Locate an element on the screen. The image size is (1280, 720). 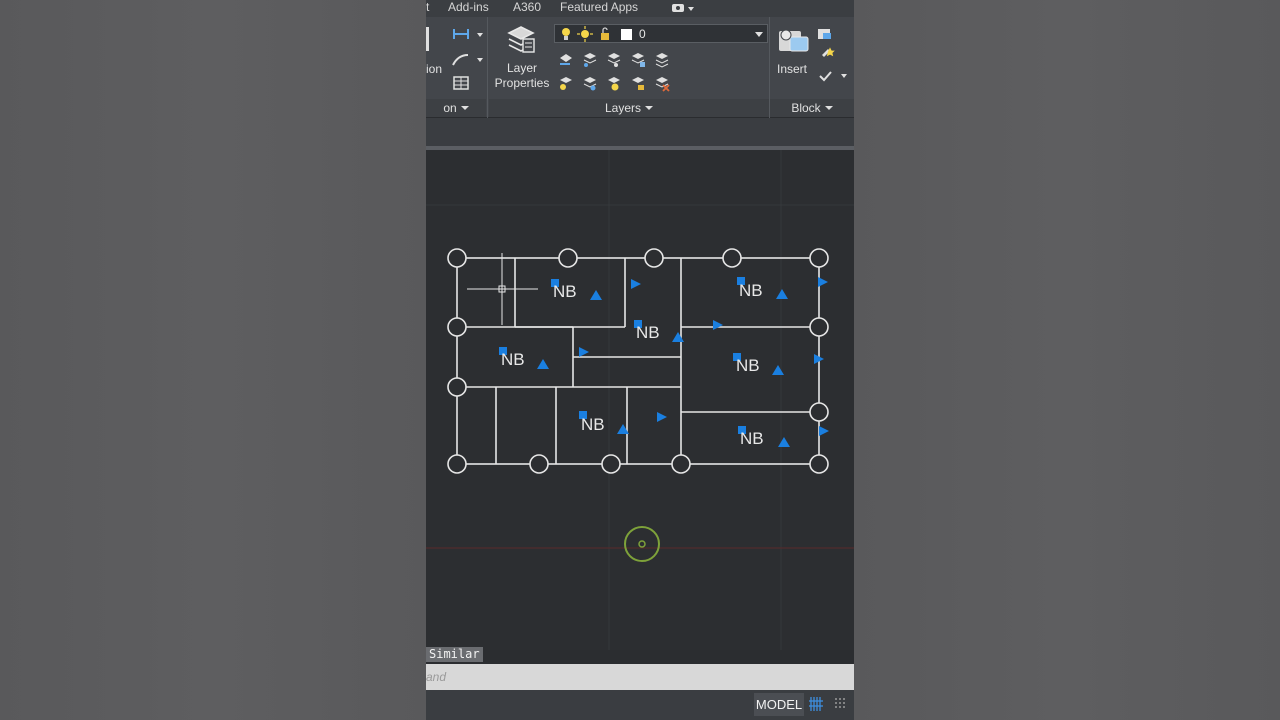
command-option-similar: Similar is located at coordinates (454, 654).